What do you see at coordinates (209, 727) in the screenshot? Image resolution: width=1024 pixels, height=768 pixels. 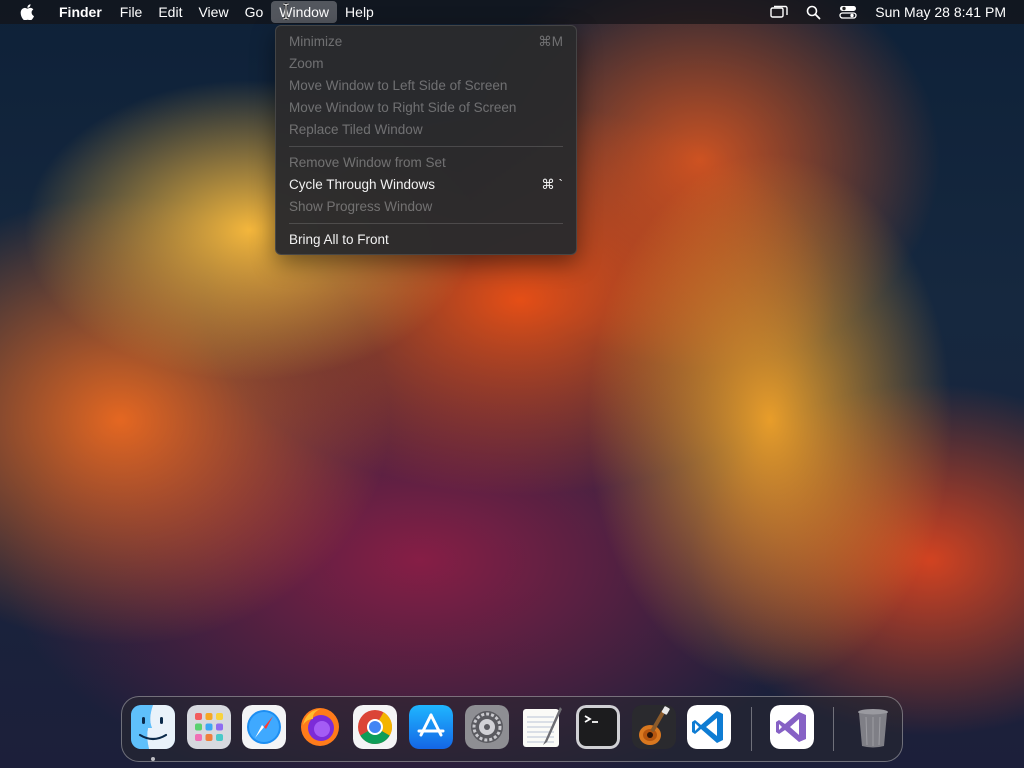 I see `launchpad-icon` at bounding box center [209, 727].